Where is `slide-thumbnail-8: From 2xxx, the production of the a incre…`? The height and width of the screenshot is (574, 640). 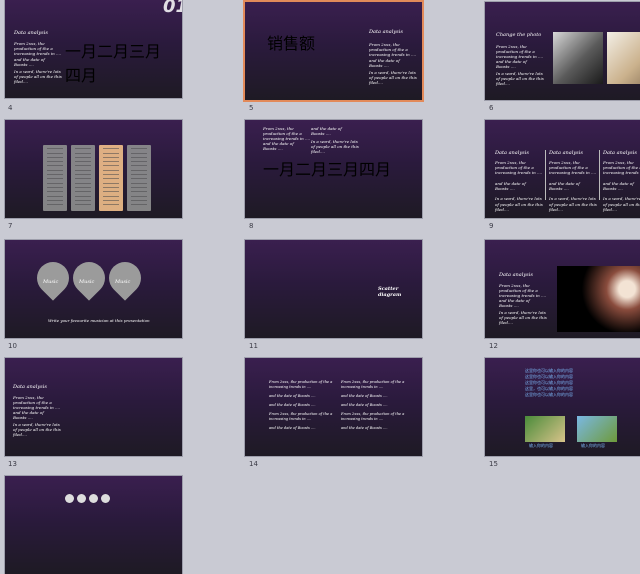 slide-thumbnail-8: From 2xxx, the production of the a incre… is located at coordinates (333, 169).